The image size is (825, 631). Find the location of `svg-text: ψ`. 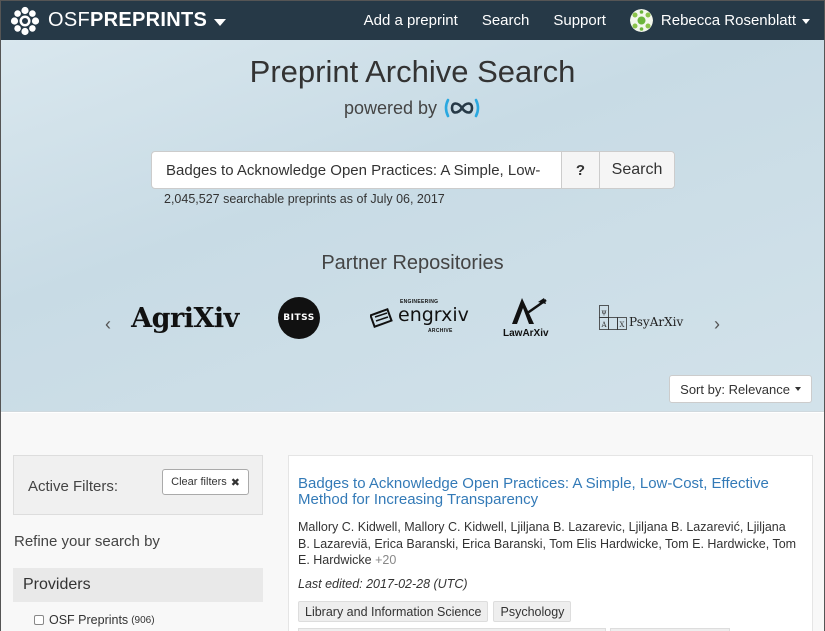

svg-text: ψ is located at coordinates (604, 312).